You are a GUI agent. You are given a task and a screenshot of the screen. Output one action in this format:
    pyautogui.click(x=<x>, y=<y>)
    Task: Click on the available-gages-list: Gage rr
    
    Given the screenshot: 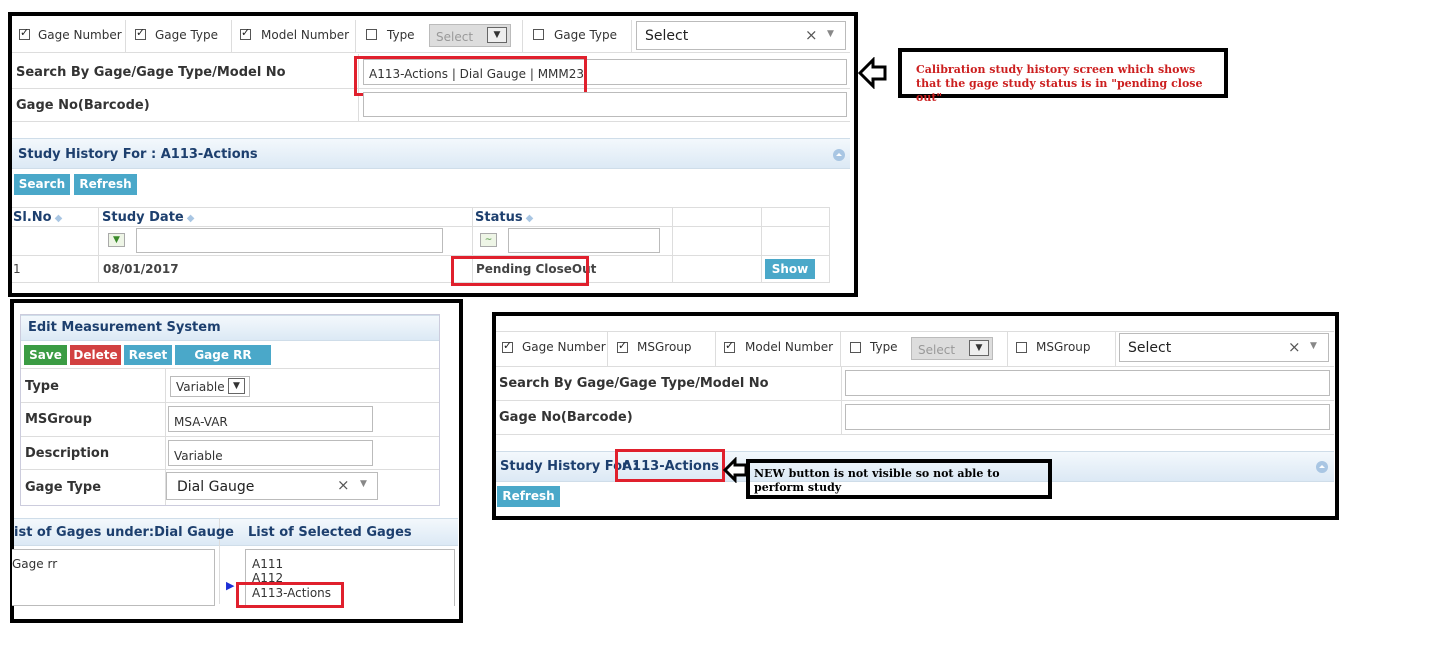 What is the action you would take?
    pyautogui.click(x=113, y=577)
    